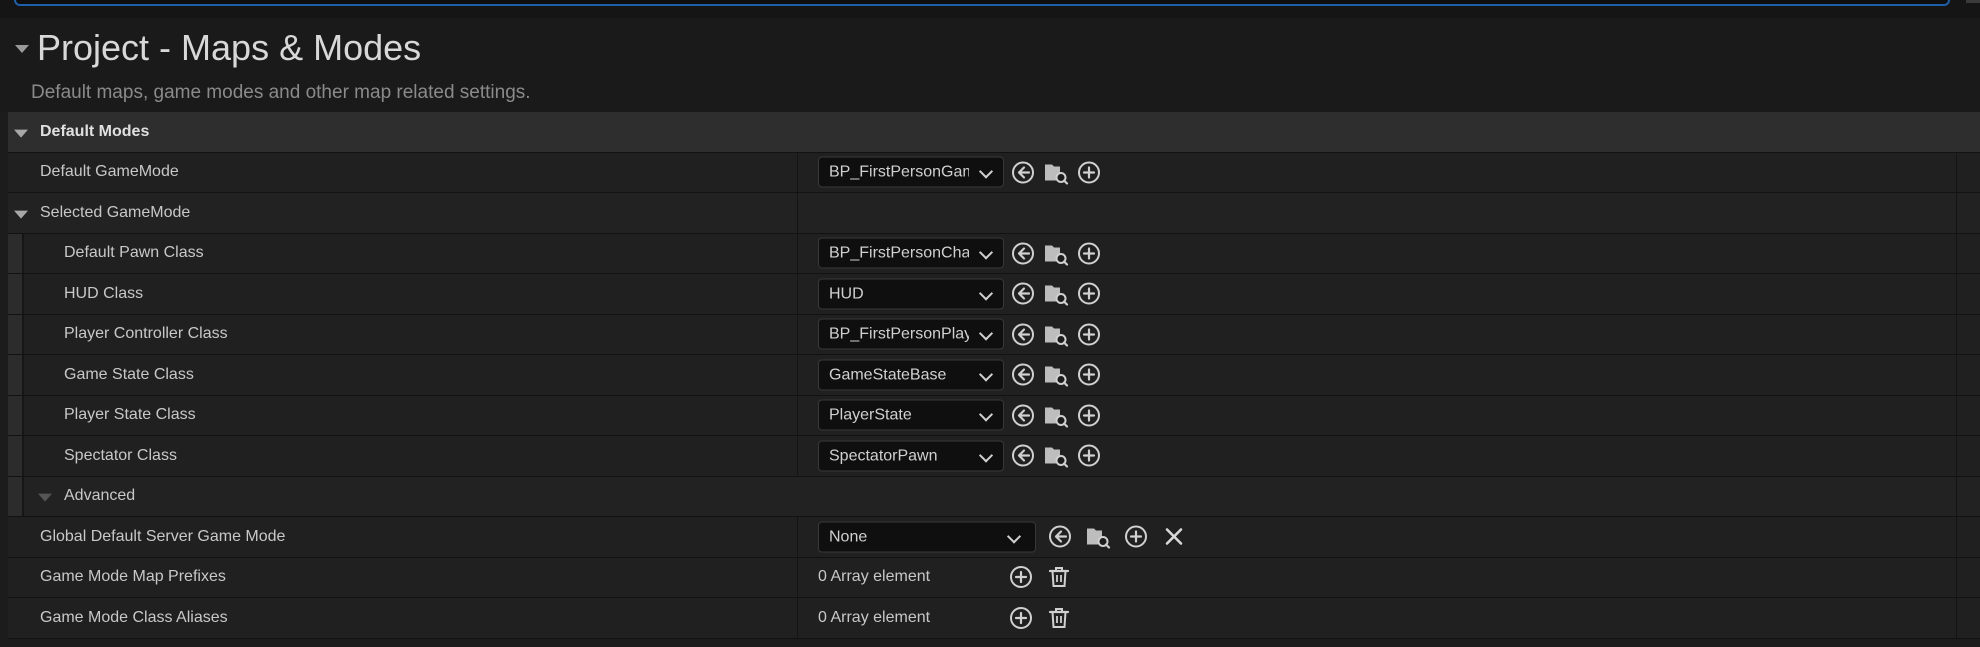  What do you see at coordinates (899, 334) in the screenshot?
I see `combo-value: BP_FirstPersonPlayerController` at bounding box center [899, 334].